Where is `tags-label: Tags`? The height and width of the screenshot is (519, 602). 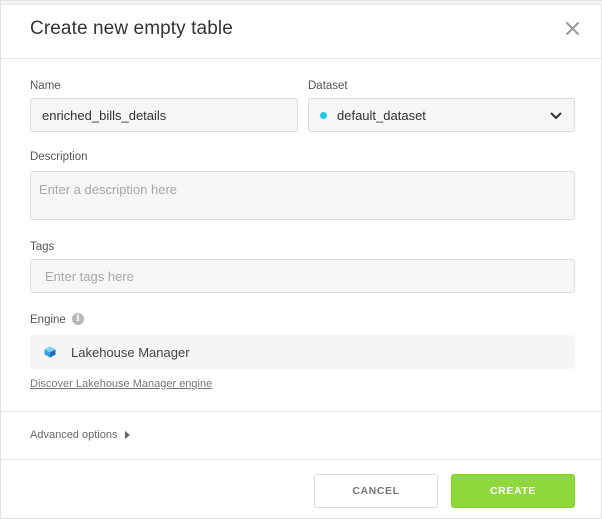 tags-label: Tags is located at coordinates (42, 247).